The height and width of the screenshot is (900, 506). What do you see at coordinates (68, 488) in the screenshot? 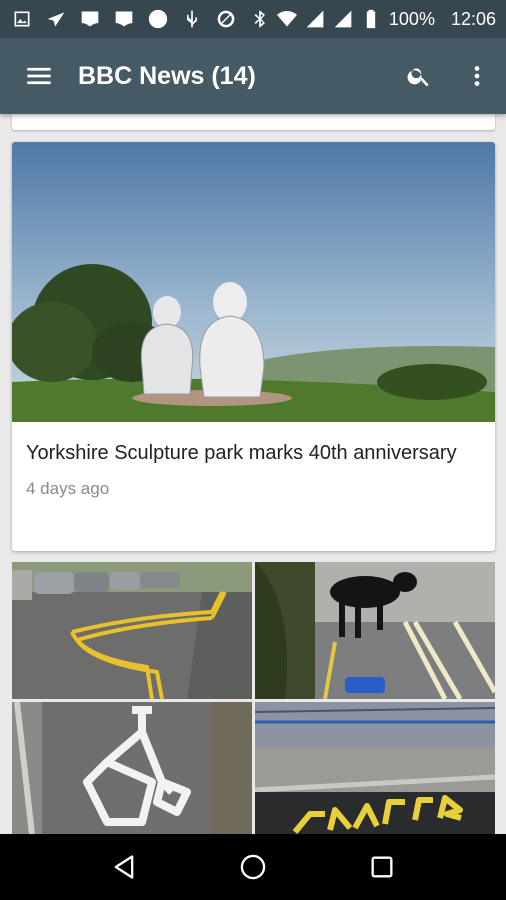
I see `news-timestamp: 4 days ago` at bounding box center [68, 488].